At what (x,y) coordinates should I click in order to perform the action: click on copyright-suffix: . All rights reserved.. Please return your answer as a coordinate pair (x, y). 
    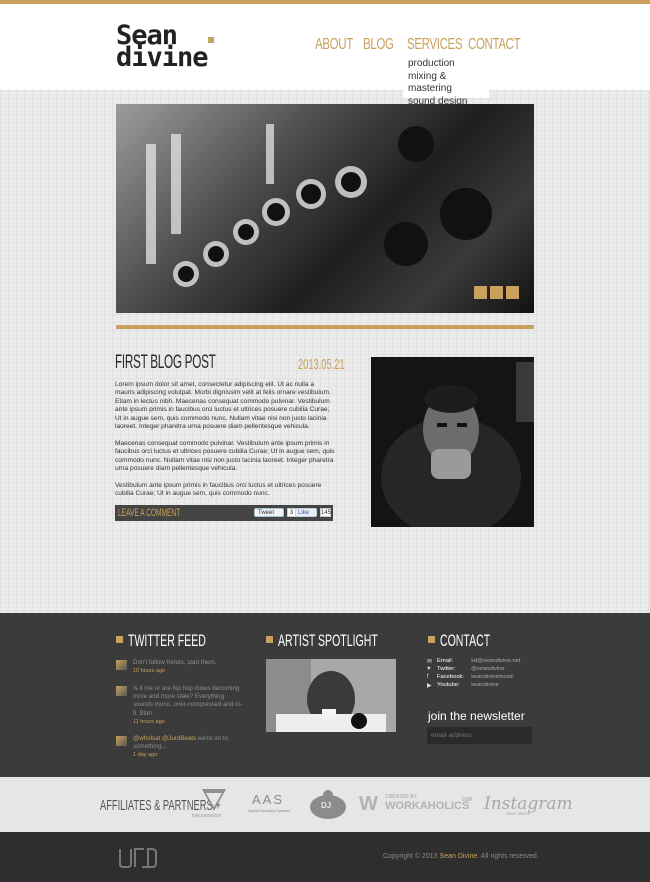
    Looking at the image, I should click on (508, 856).